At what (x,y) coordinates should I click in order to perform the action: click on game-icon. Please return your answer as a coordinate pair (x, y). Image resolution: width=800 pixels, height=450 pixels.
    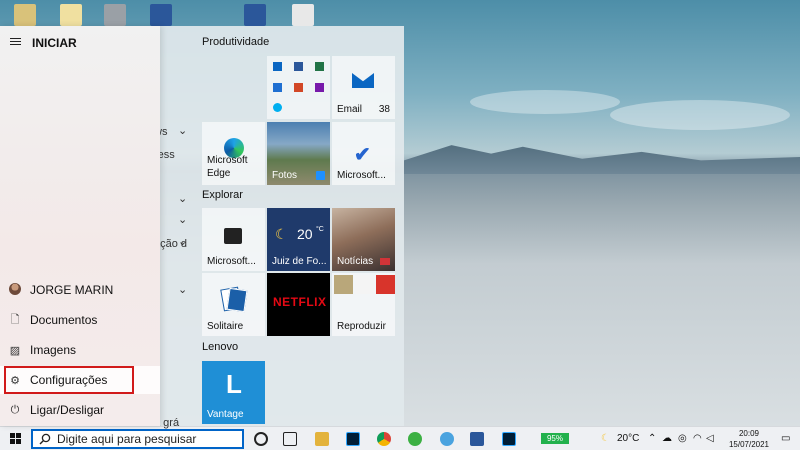
    Looking at the image, I should click on (385, 284).